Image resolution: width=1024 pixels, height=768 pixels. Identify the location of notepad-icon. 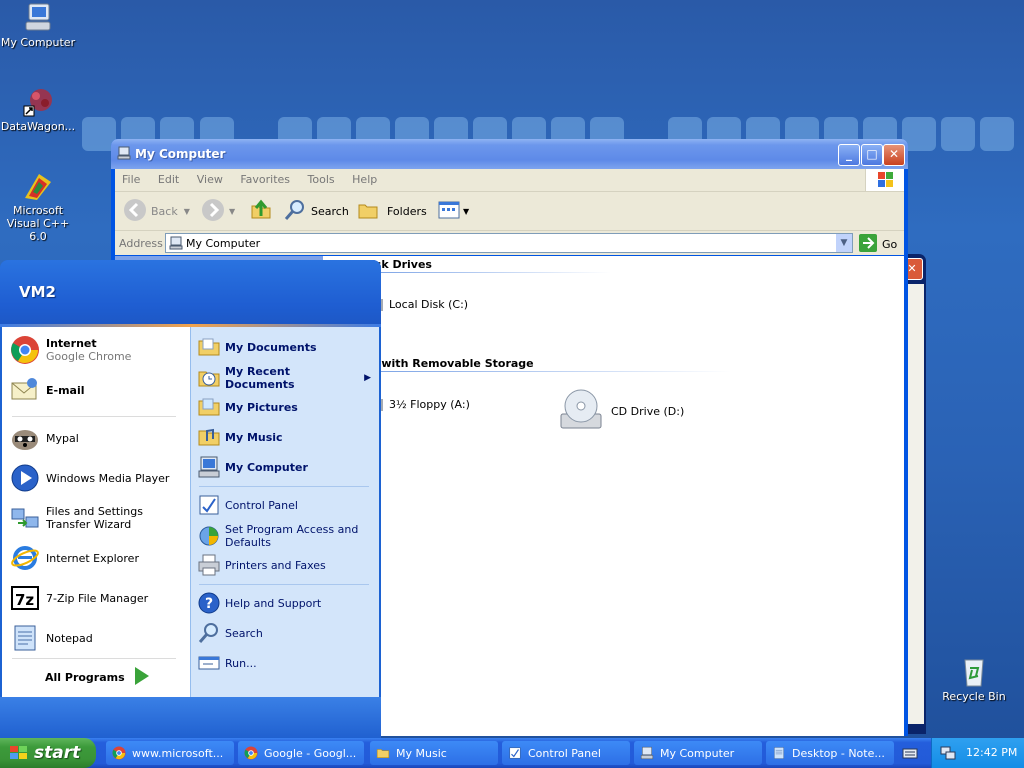
(25, 638).